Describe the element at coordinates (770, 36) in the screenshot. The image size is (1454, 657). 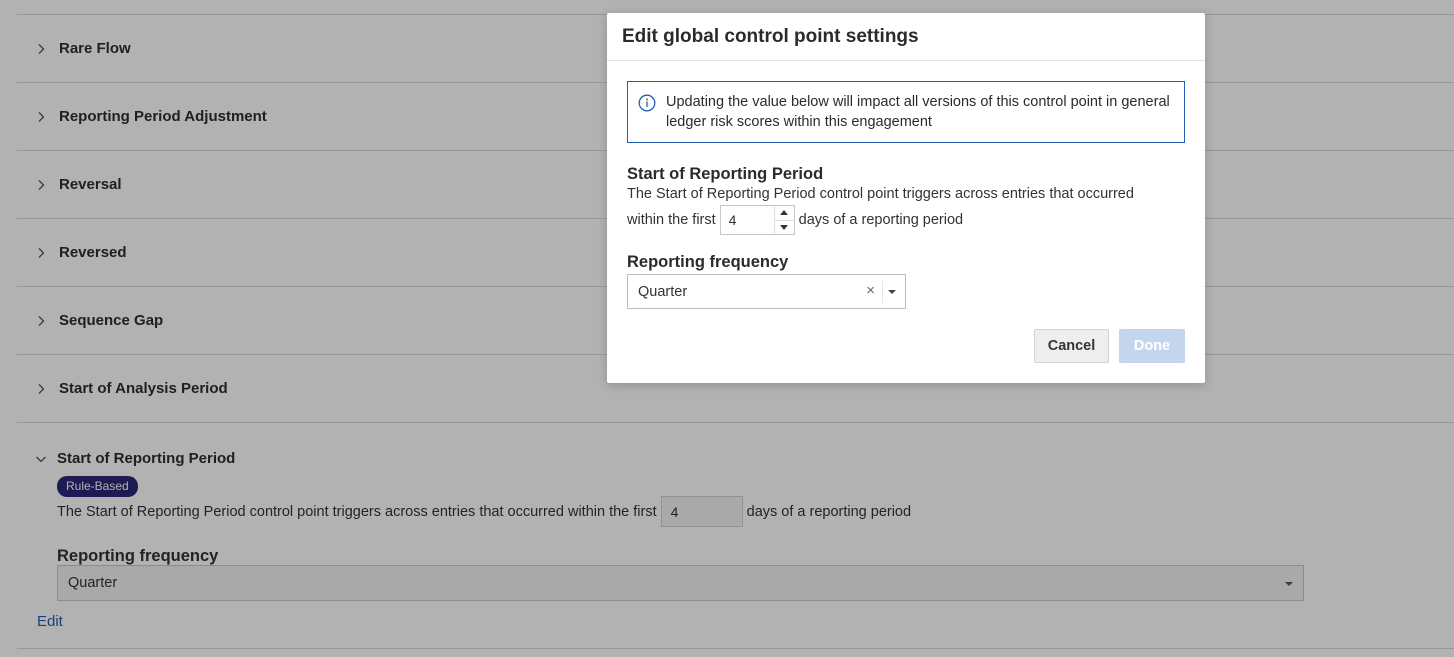
I see `dialog-title: Edit global control point settings` at that location.